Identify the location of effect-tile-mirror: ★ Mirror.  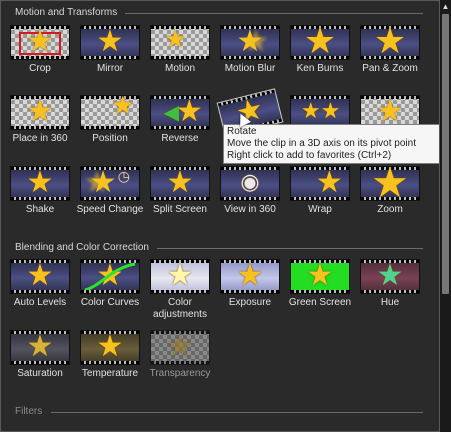
(110, 50).